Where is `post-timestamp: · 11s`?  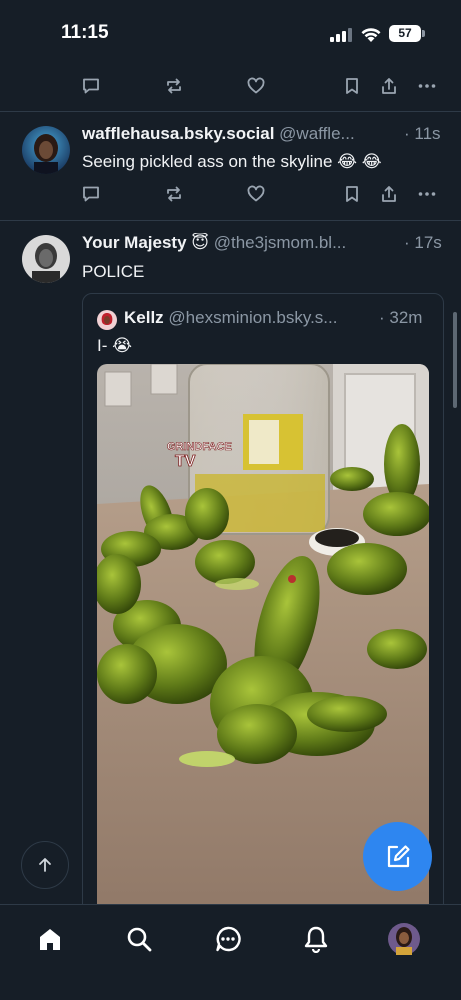 post-timestamp: · 11s is located at coordinates (422, 133).